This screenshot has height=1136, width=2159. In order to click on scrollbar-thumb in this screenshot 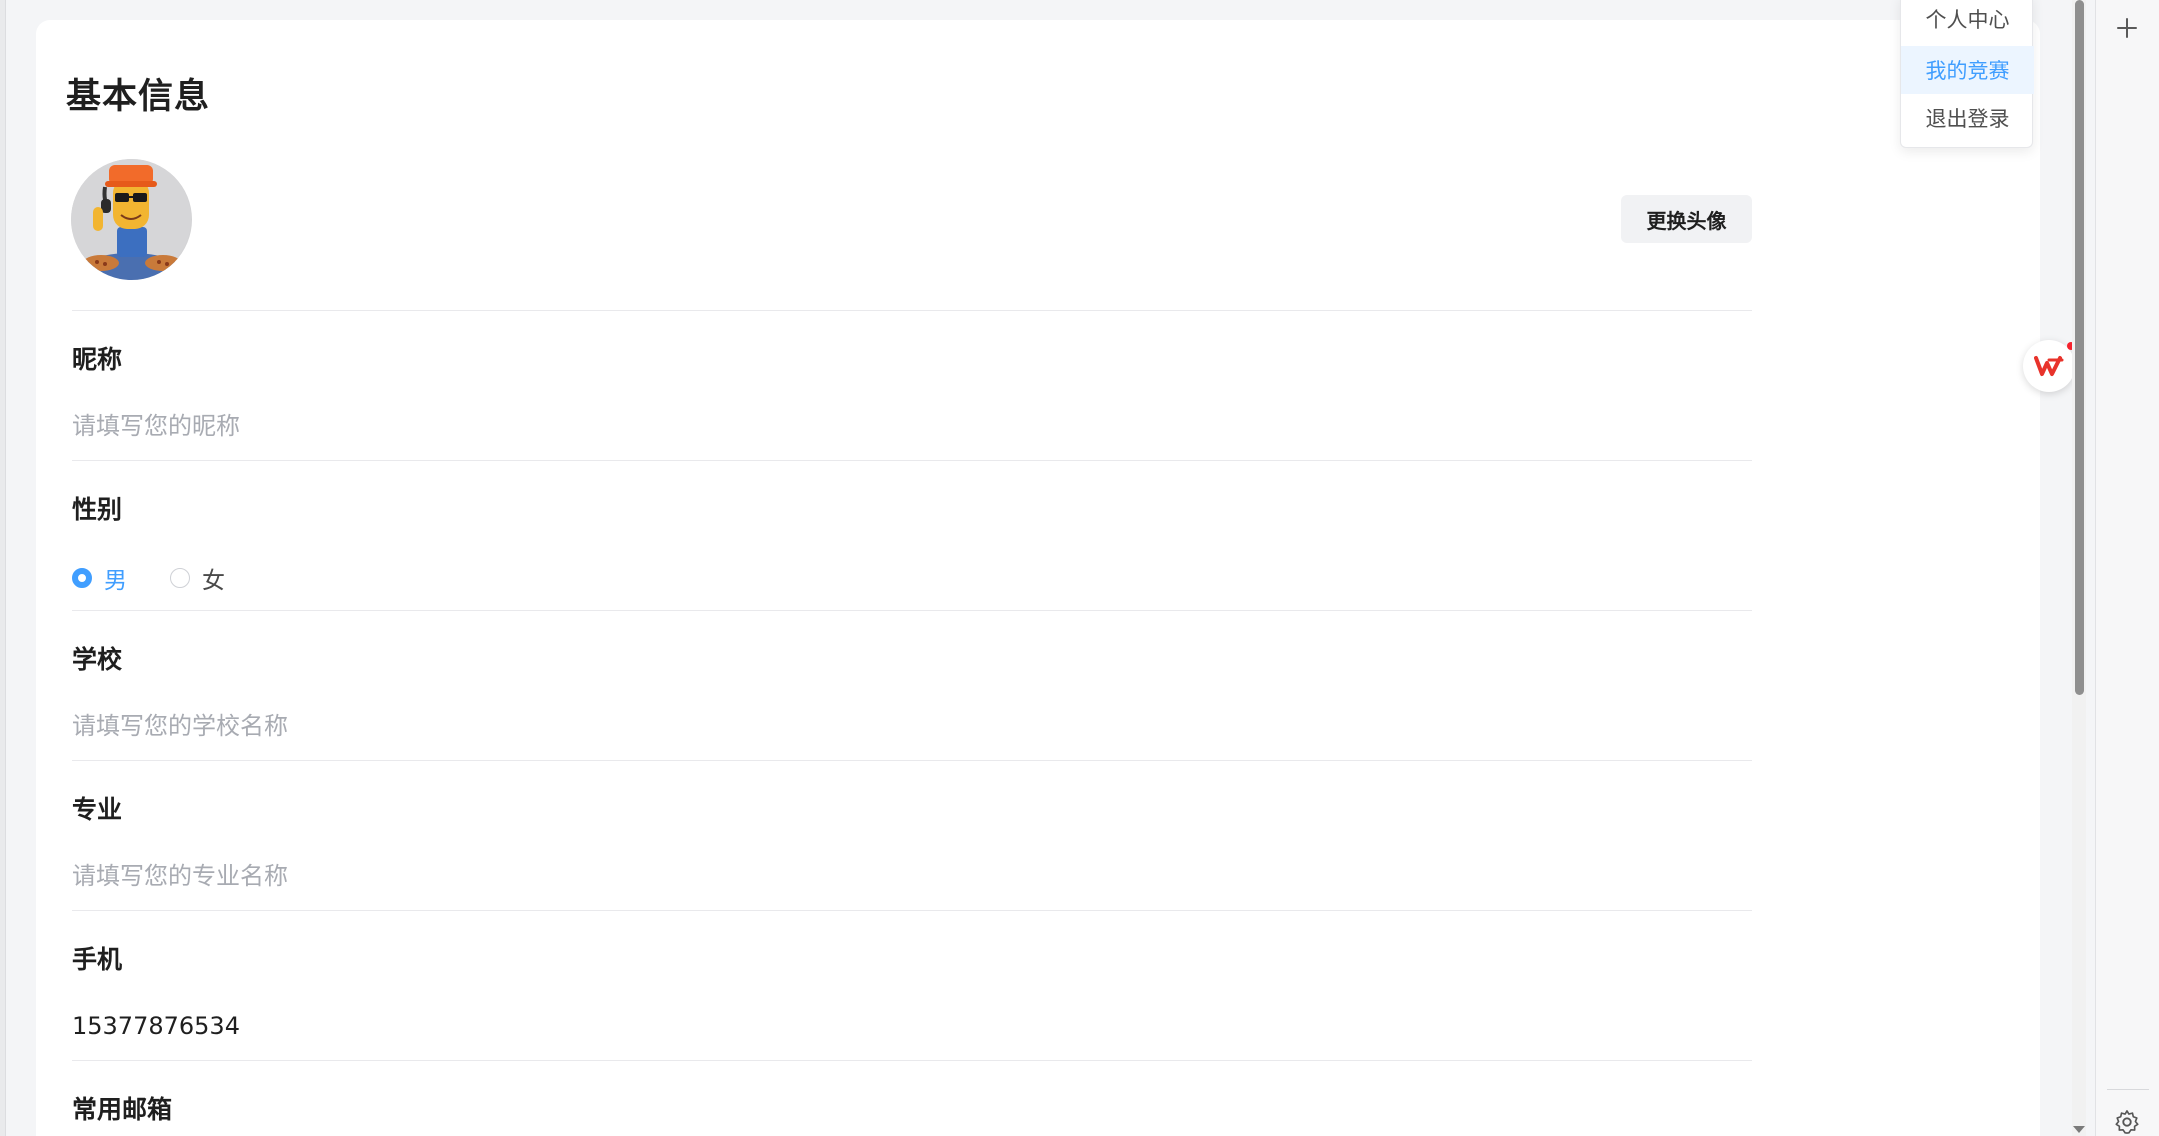, I will do `click(2079, 347)`.